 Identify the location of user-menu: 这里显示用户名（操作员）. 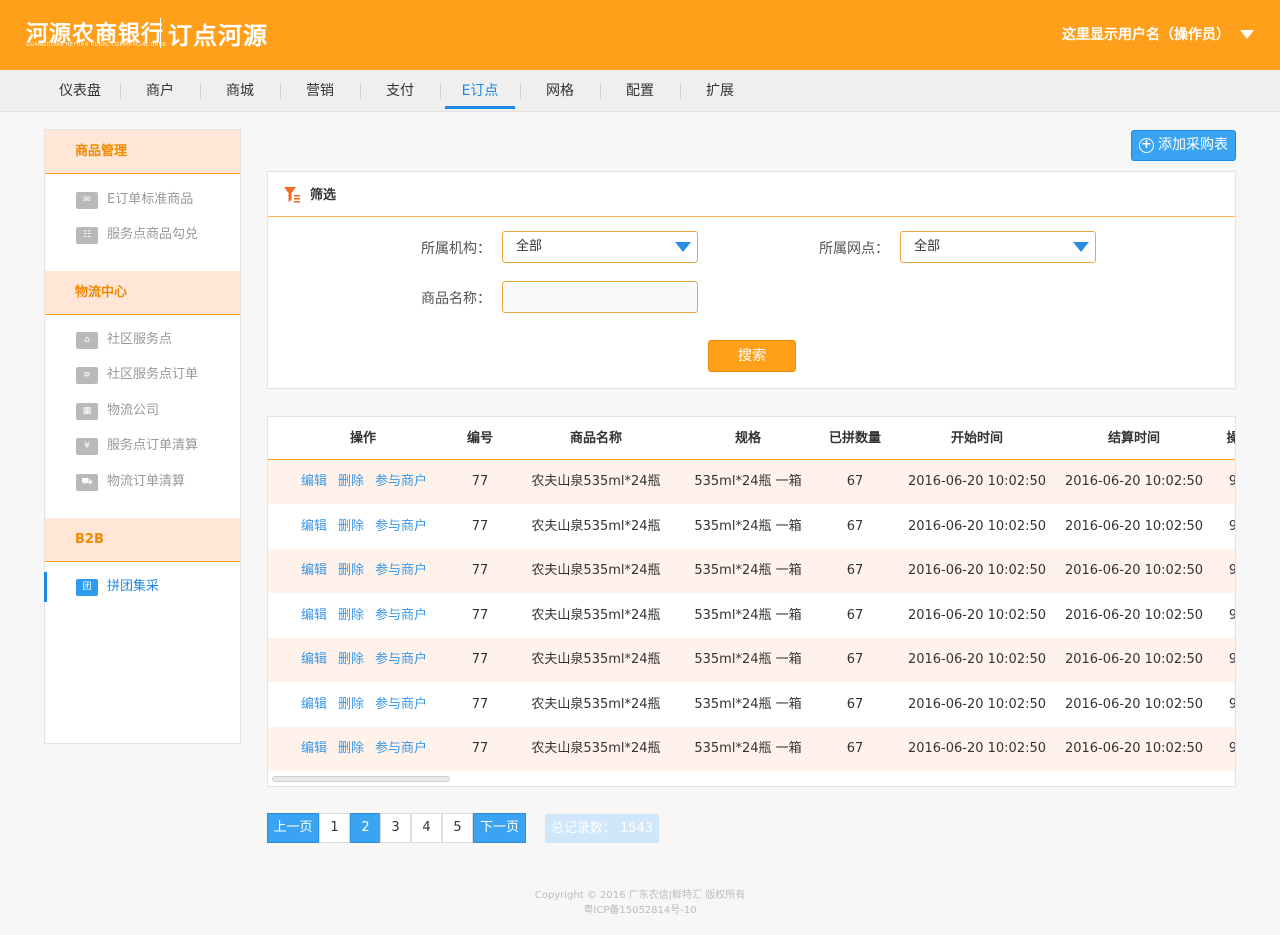
(1158, 34).